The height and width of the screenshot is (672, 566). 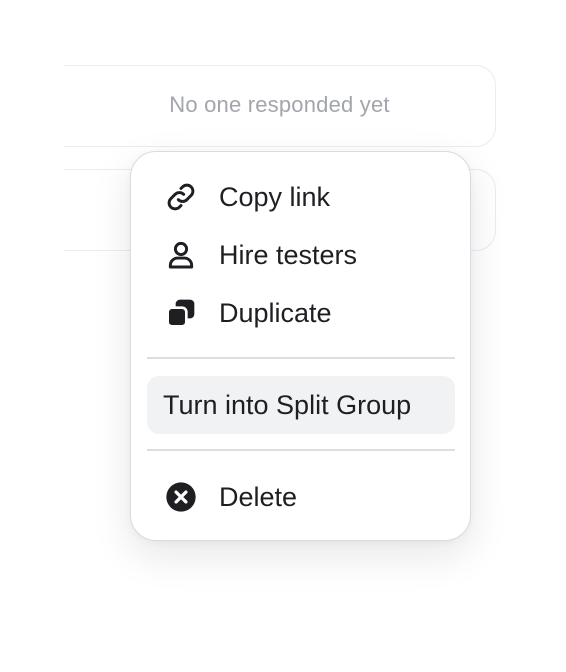 I want to click on copy-link-label: Copy link, so click(x=275, y=196).